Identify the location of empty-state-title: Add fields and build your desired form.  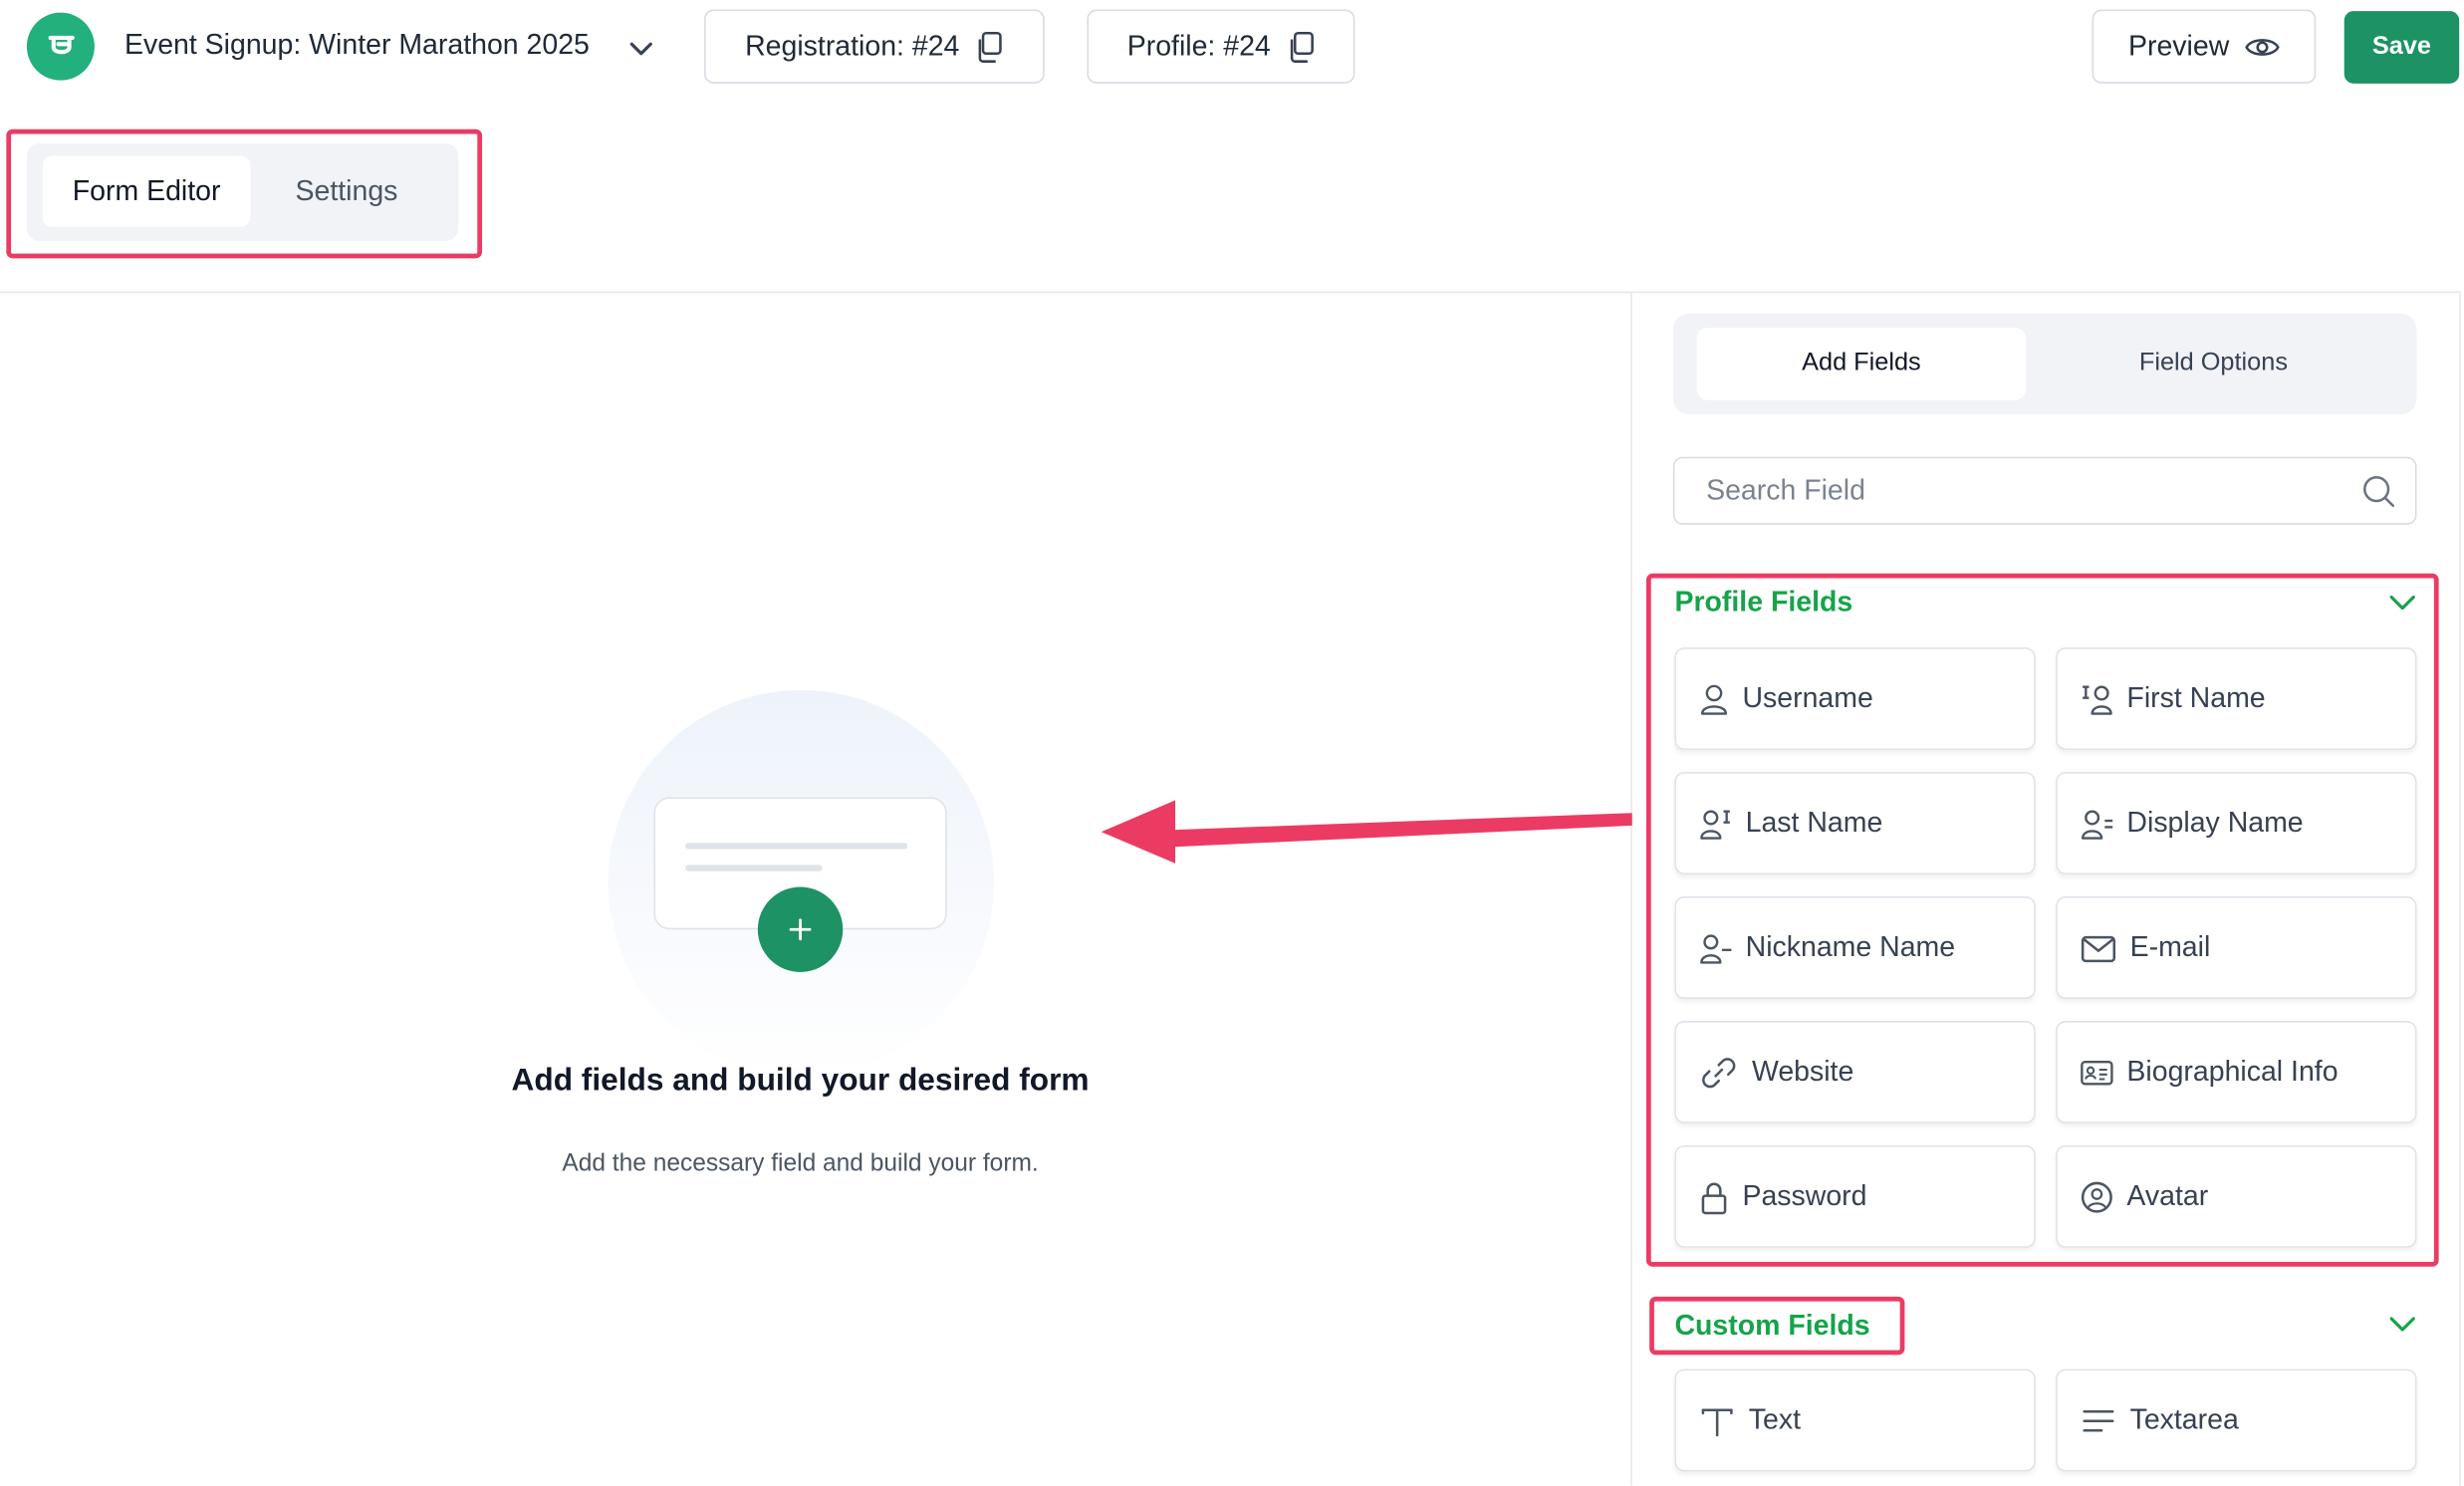
(800, 1081).